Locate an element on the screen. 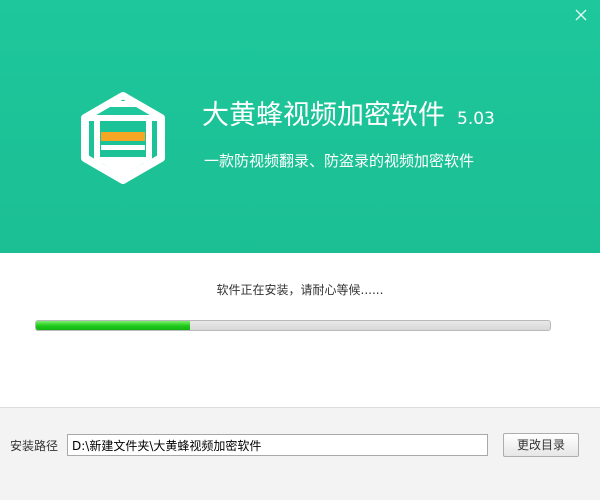  install-progress-fill is located at coordinates (113, 325).